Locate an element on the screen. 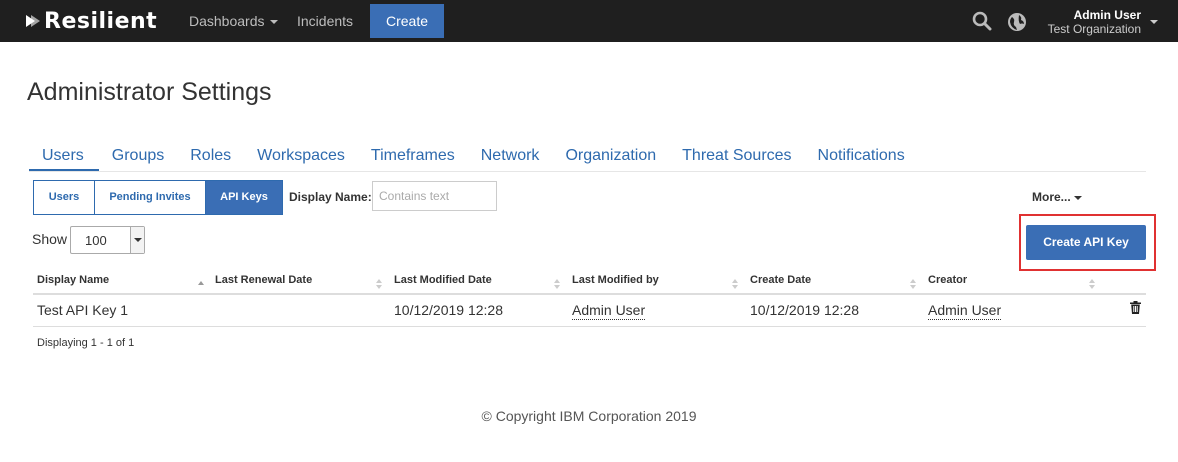 Image resolution: width=1178 pixels, height=462 pixels. tab-groups: Groups is located at coordinates (138, 158).